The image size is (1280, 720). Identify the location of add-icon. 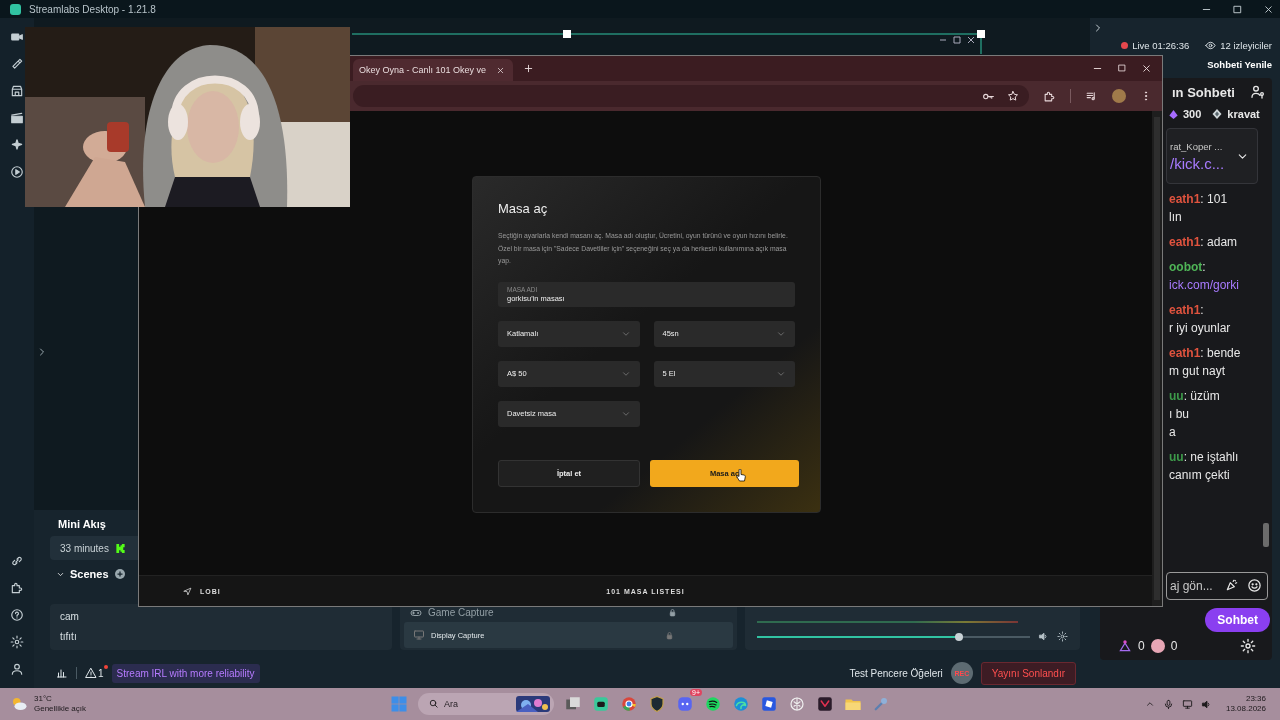
(119, 574).